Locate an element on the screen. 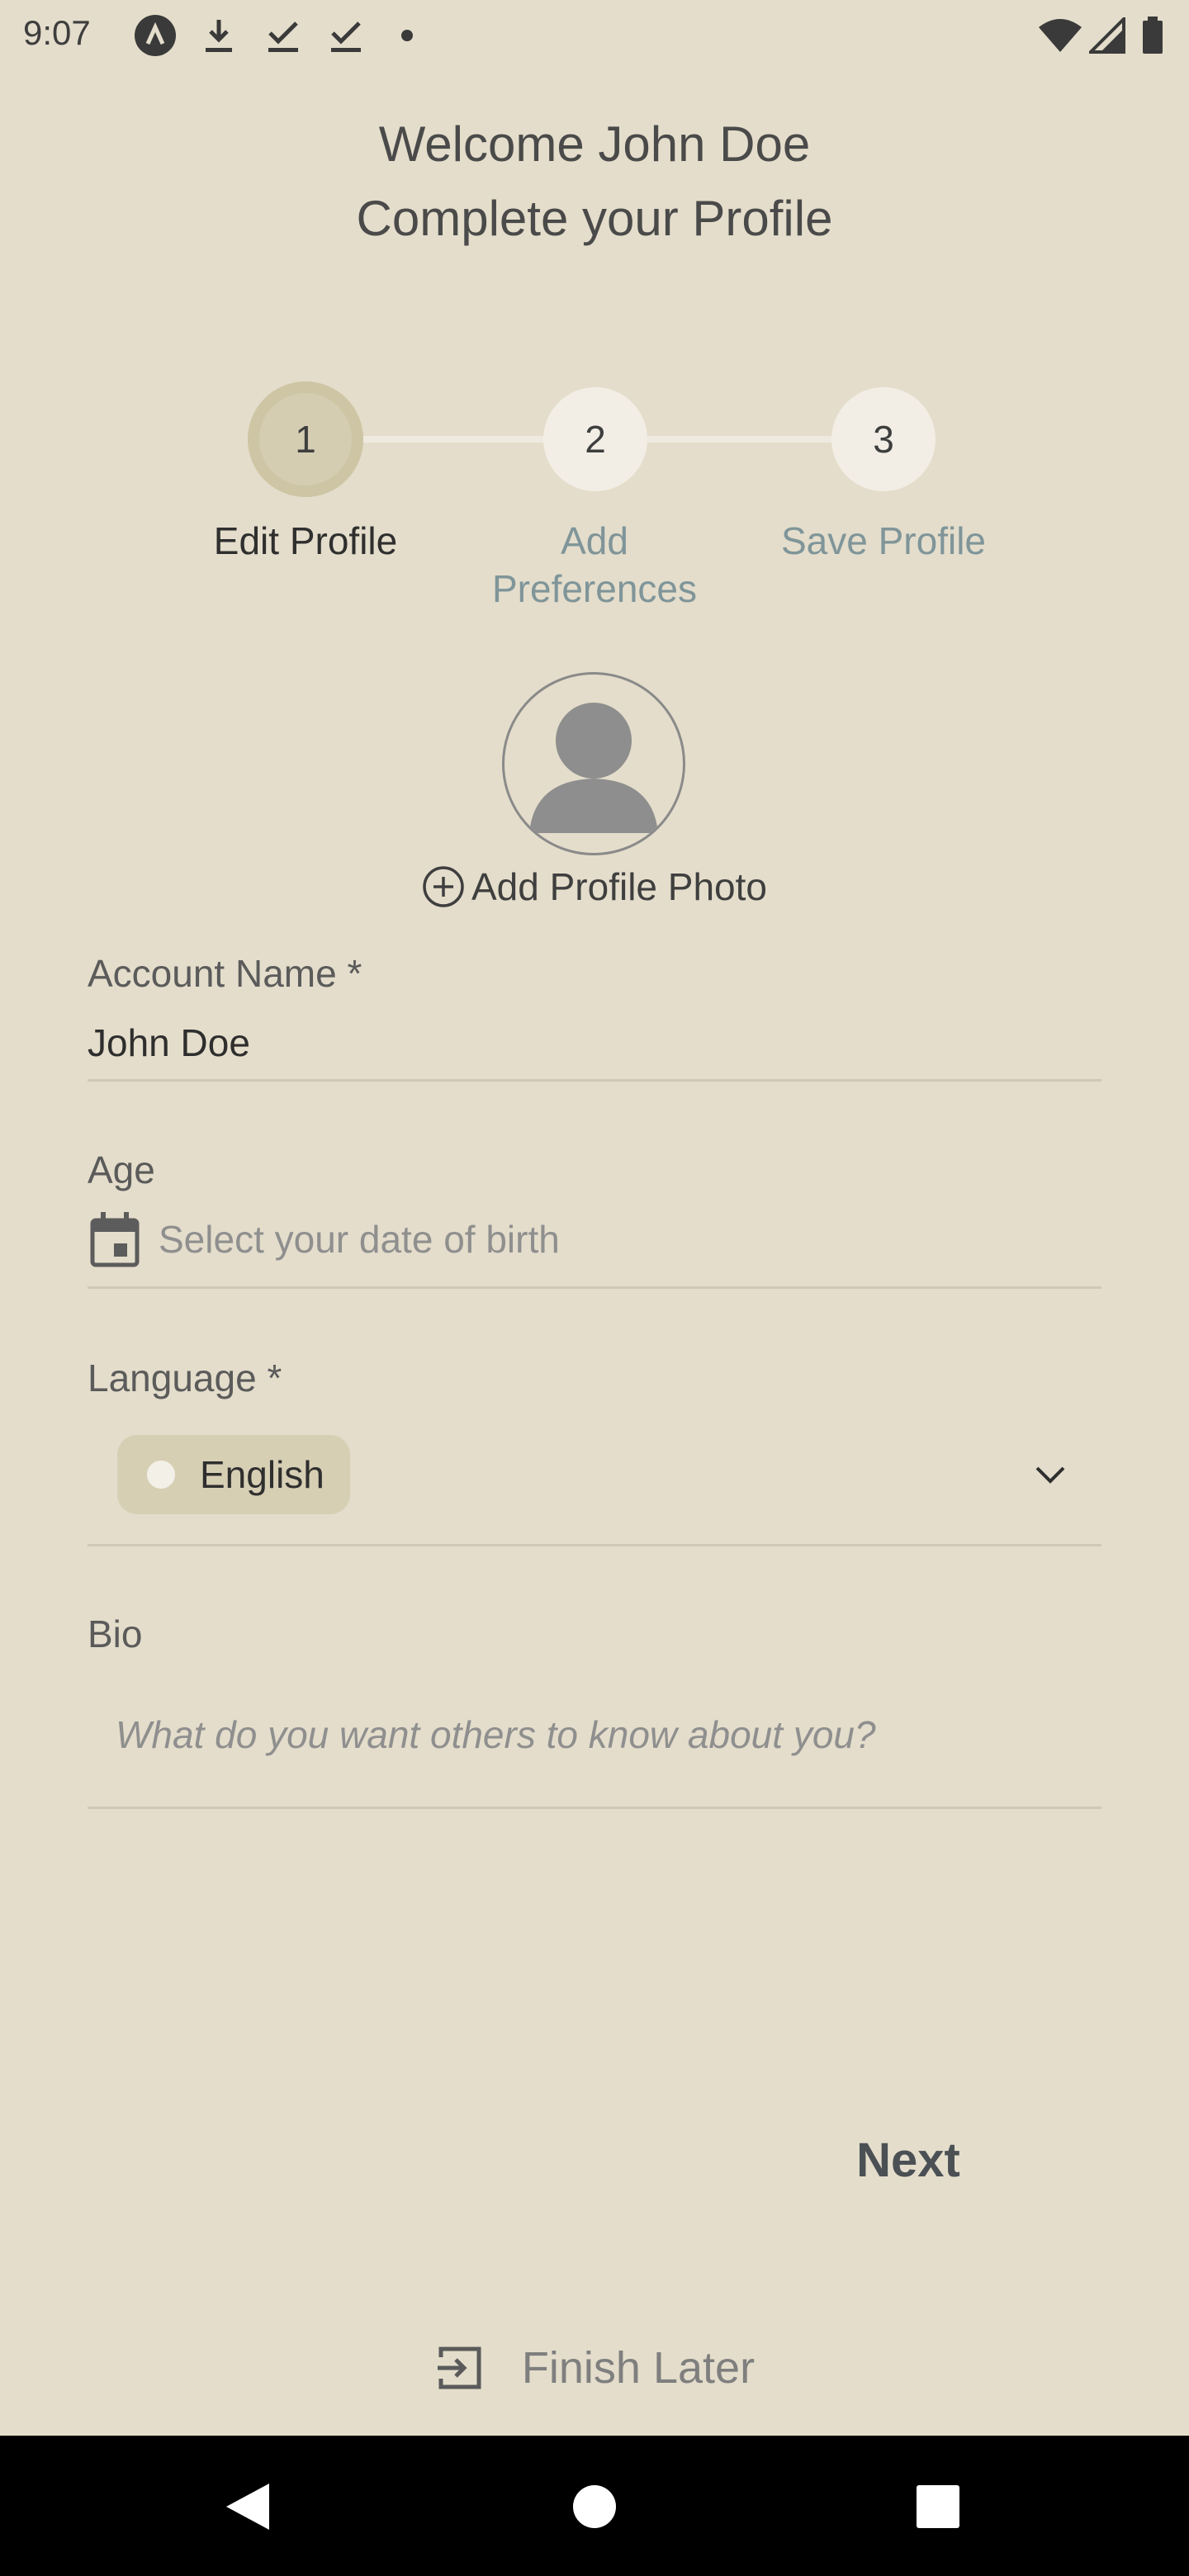  language-chip: English is located at coordinates (233, 1474).